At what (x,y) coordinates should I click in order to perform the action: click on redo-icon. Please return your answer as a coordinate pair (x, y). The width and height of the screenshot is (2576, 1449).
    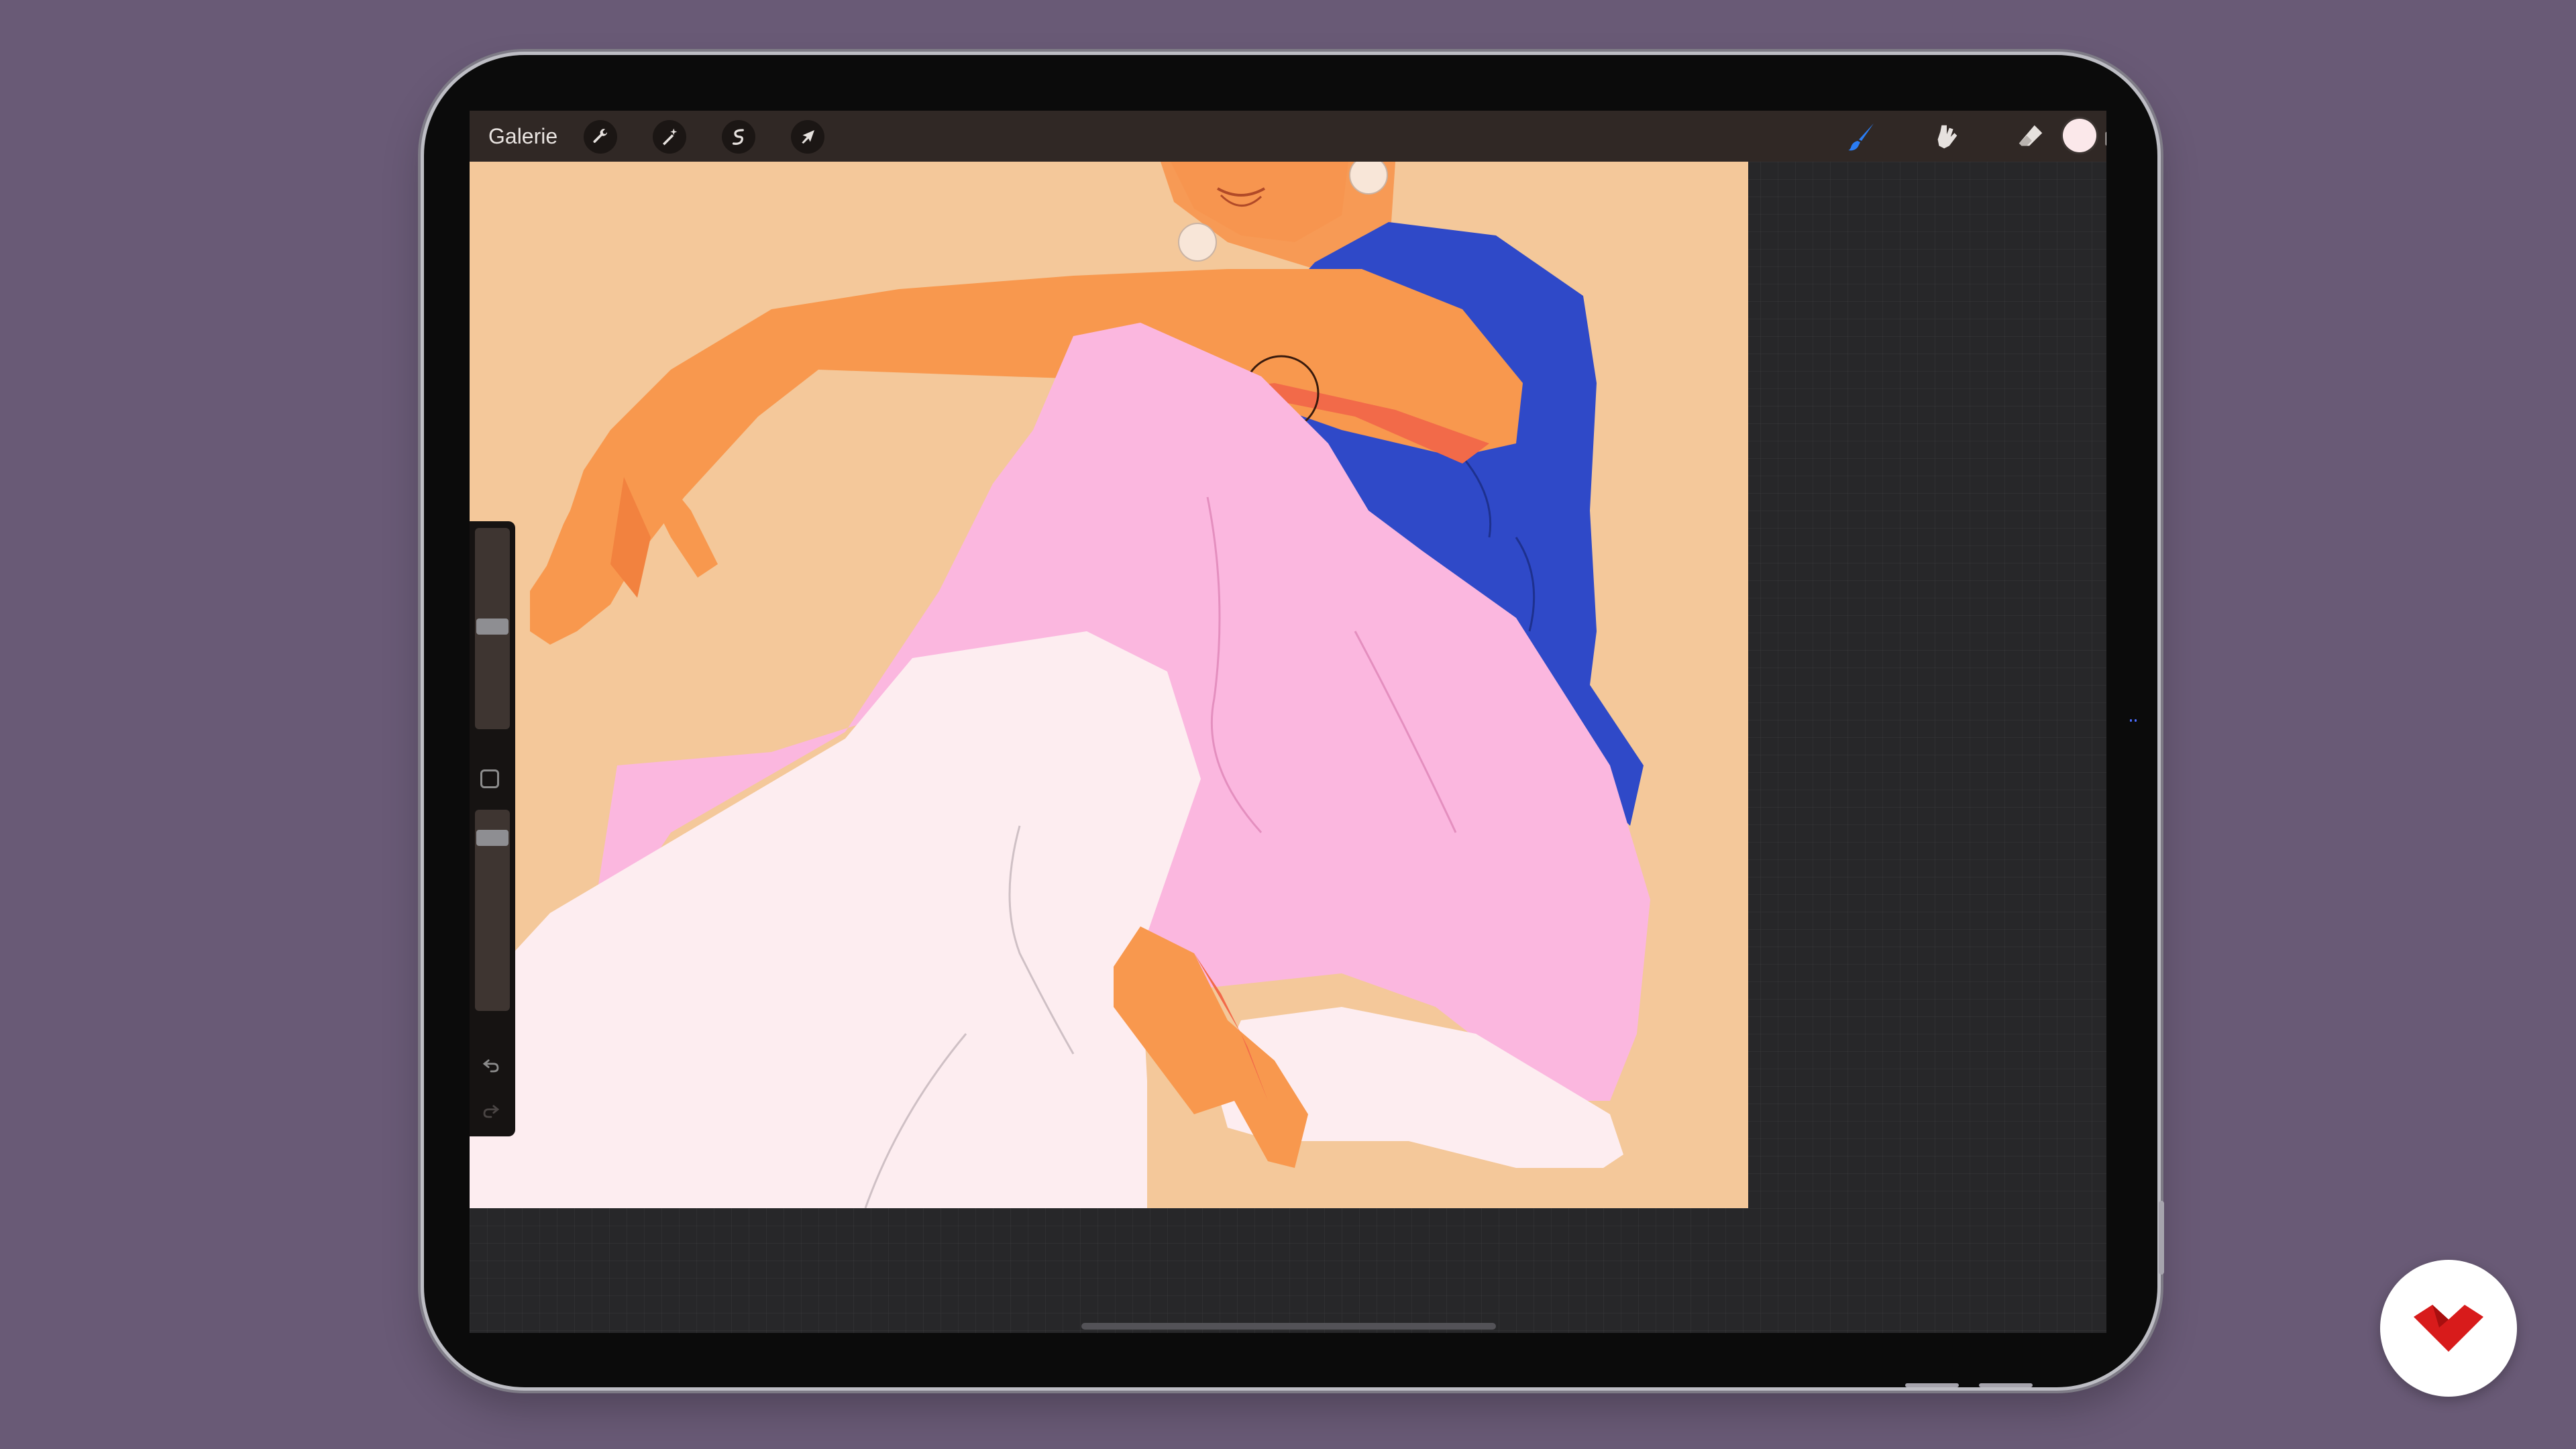
    Looking at the image, I should click on (491, 1110).